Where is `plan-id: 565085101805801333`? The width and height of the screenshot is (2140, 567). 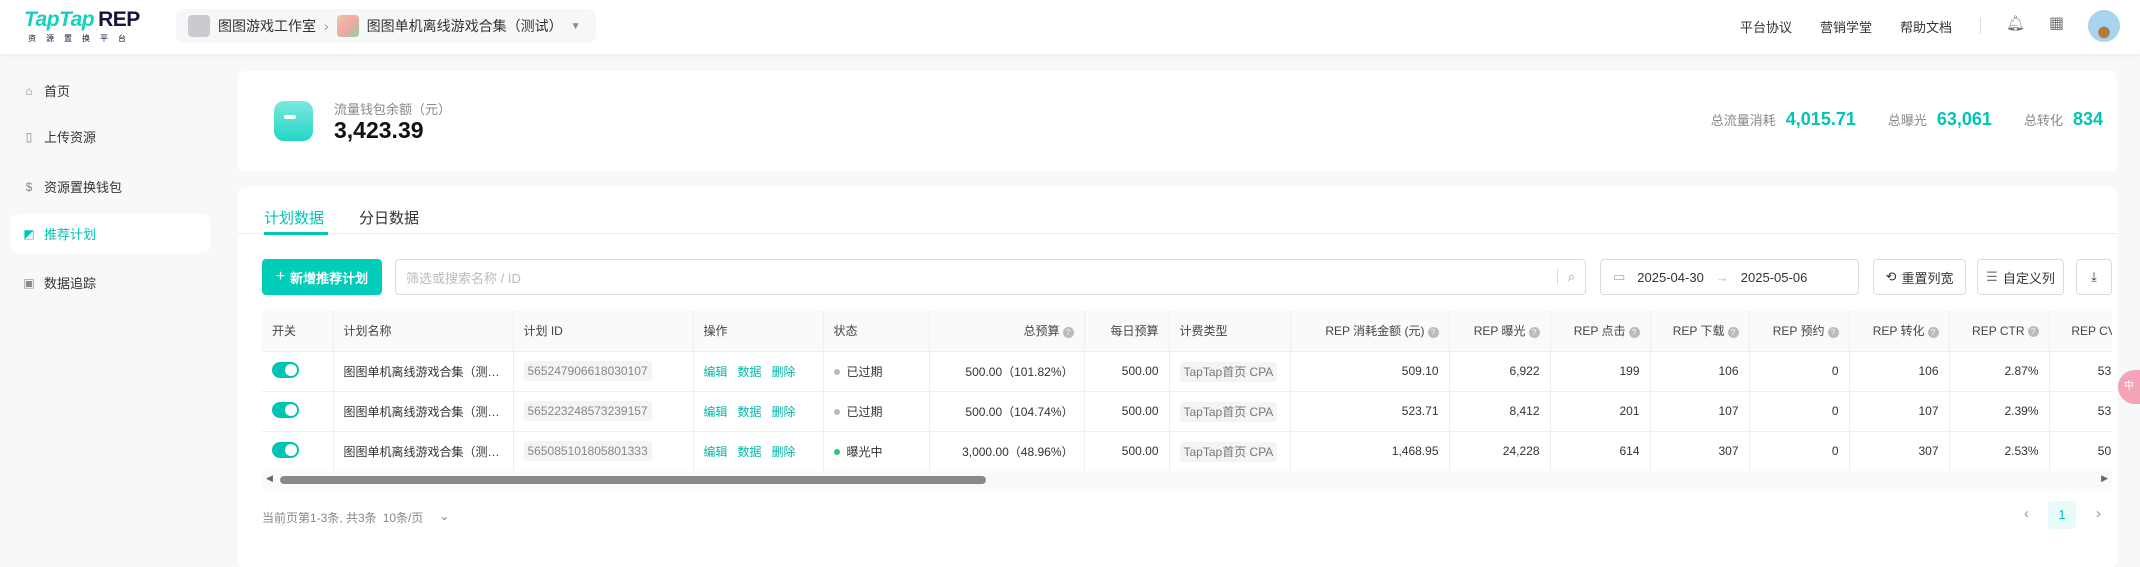
plan-id: 565085101805801333 is located at coordinates (587, 451).